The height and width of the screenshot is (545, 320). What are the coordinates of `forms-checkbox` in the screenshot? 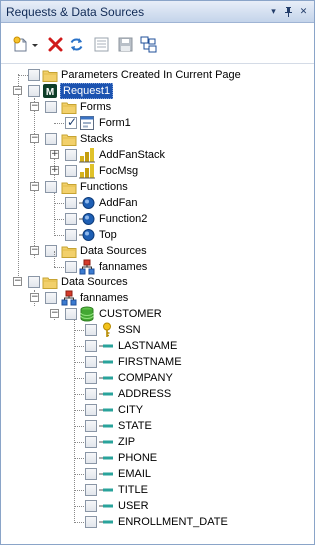 It's located at (51, 107).